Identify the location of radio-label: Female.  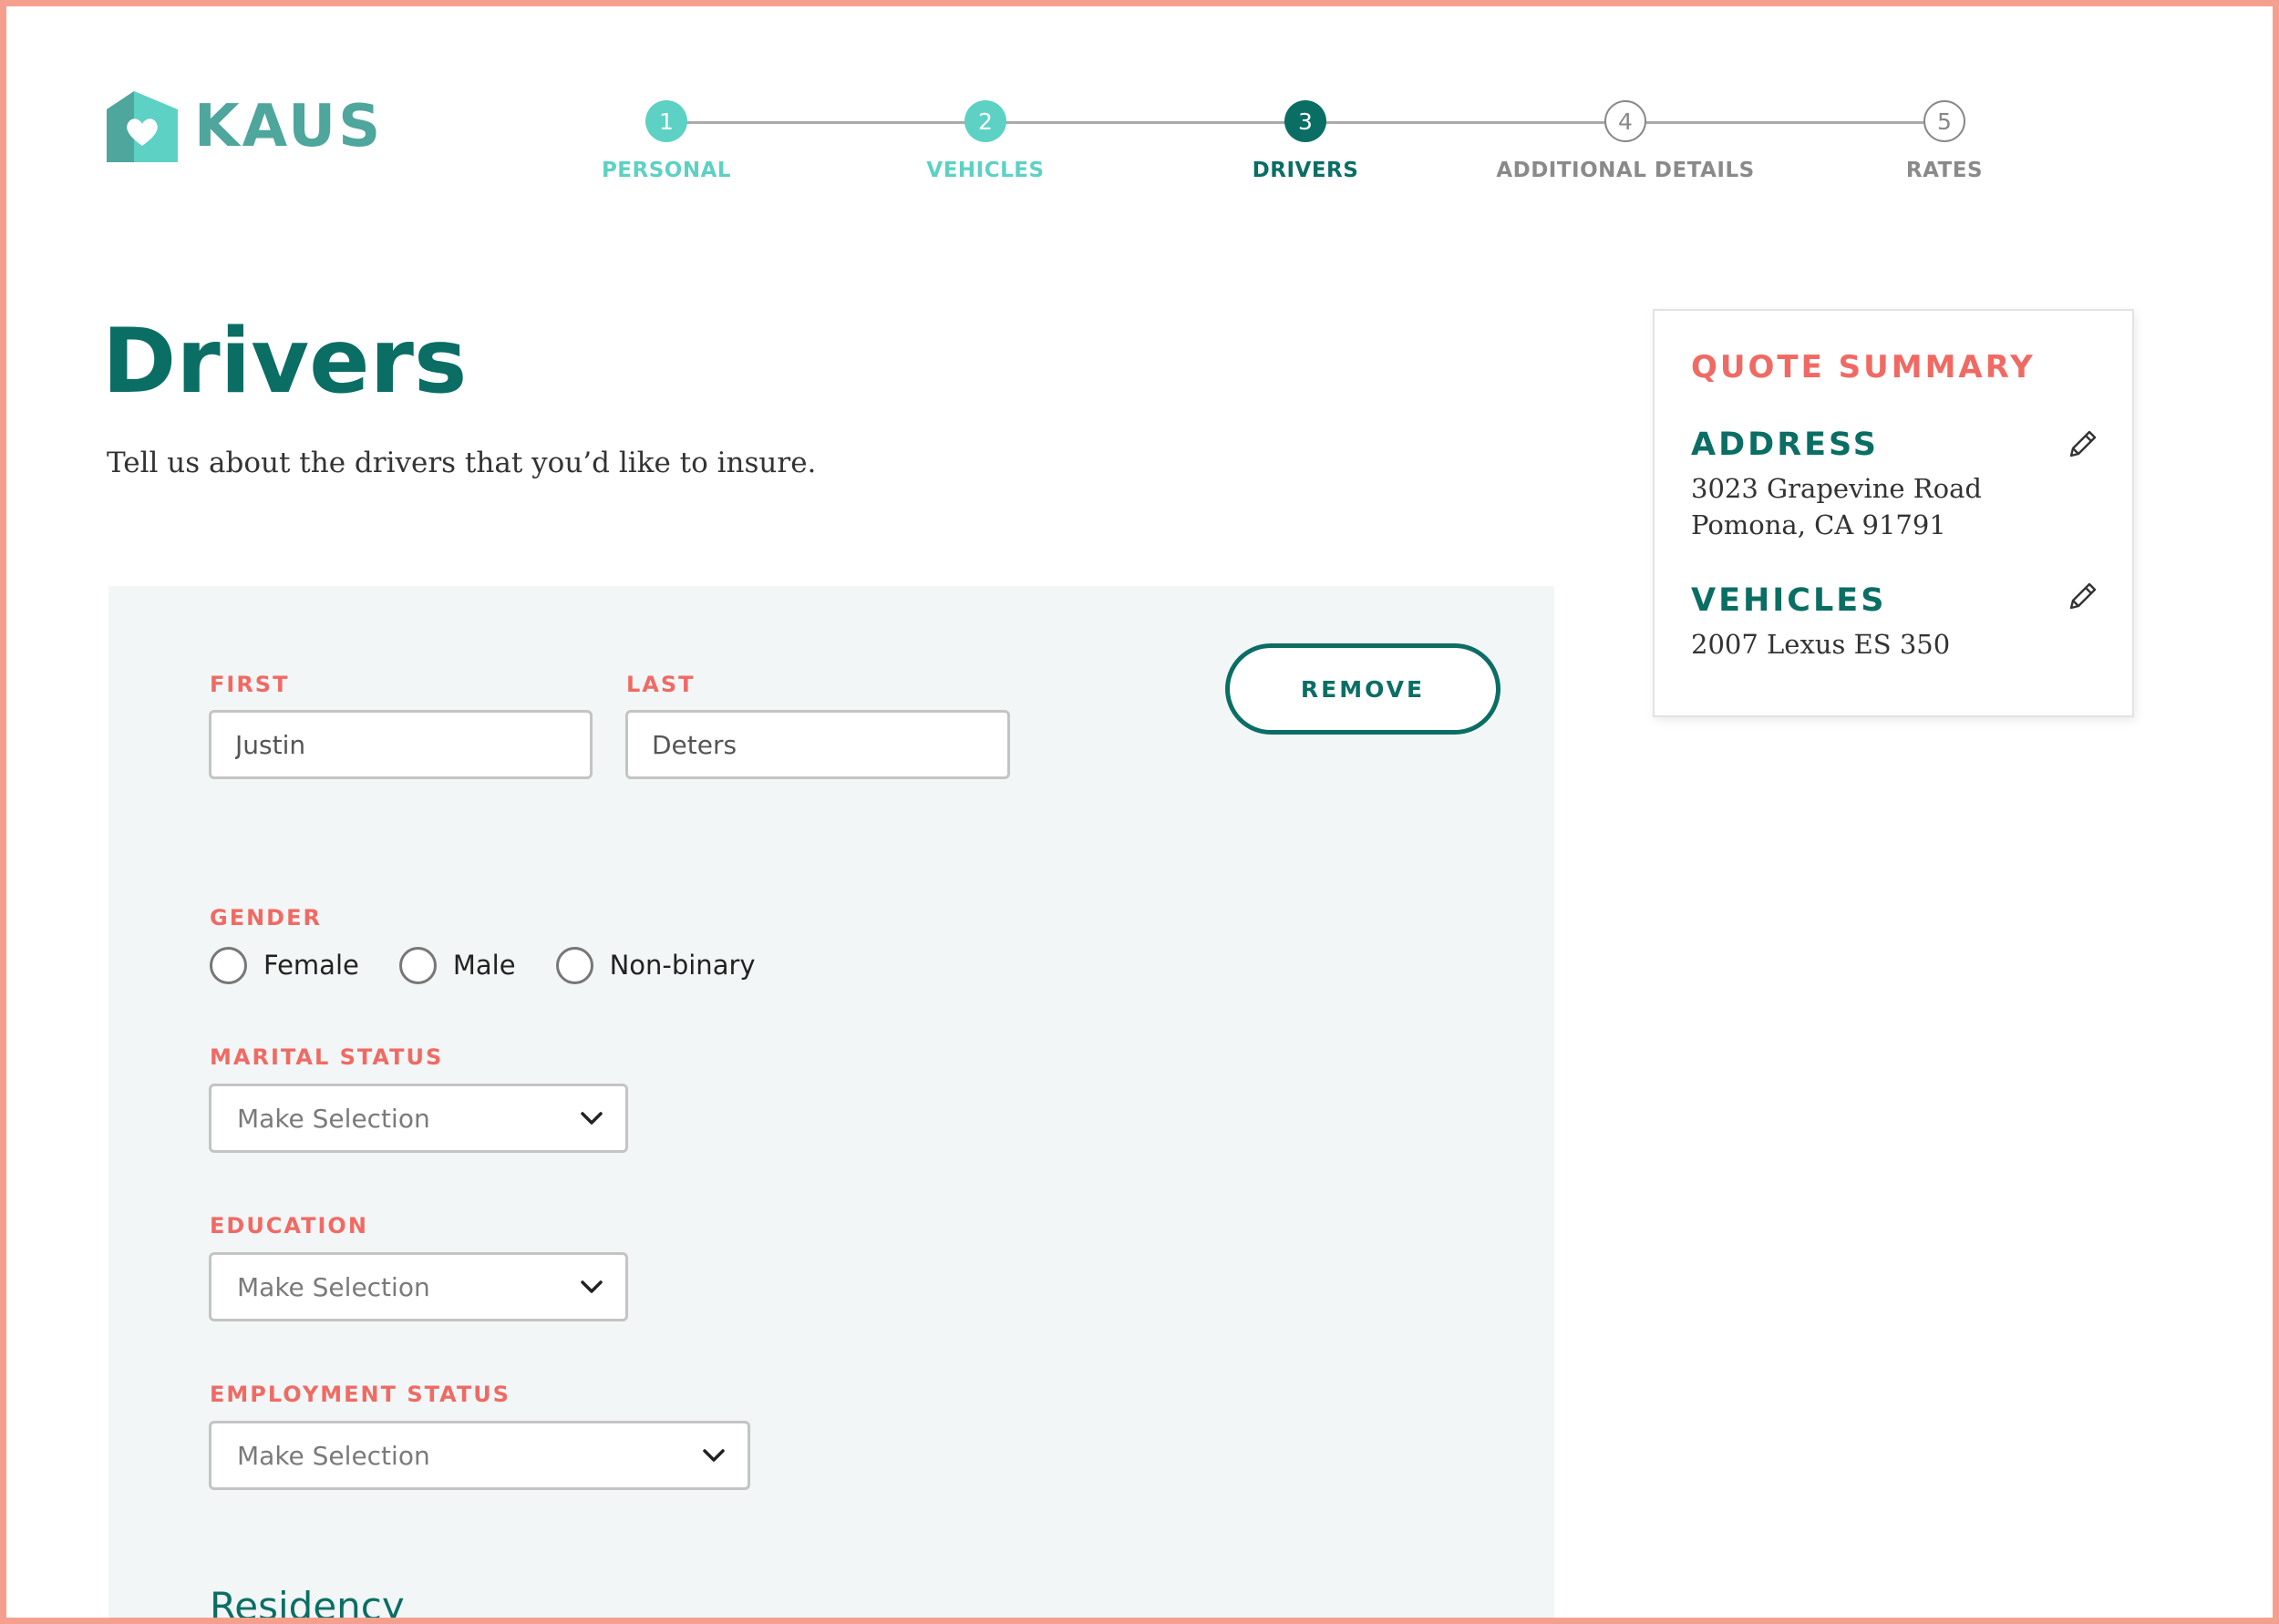
(311, 966).